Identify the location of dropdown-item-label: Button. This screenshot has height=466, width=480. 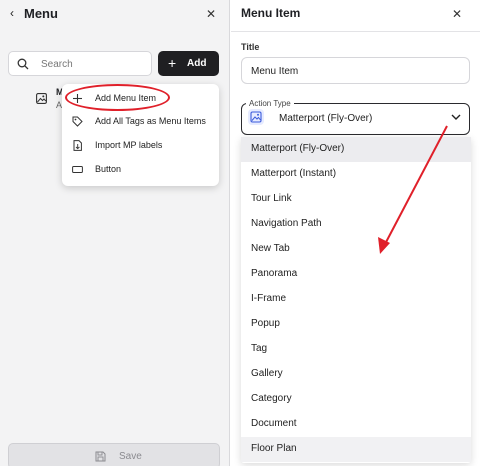
(108, 169).